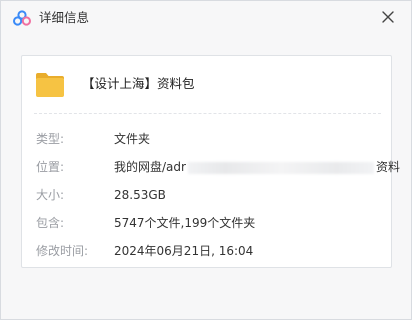 This screenshot has width=412, height=320. I want to click on detail-row-type: 类型: 文件夹, so click(211, 139).